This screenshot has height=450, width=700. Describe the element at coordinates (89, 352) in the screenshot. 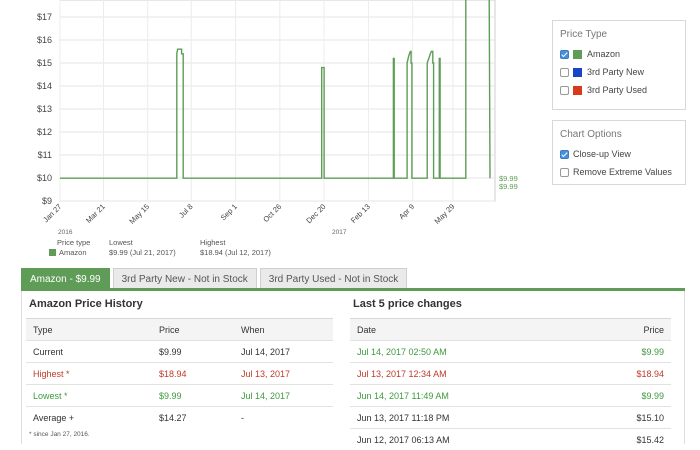

I see `history-type: Current` at that location.